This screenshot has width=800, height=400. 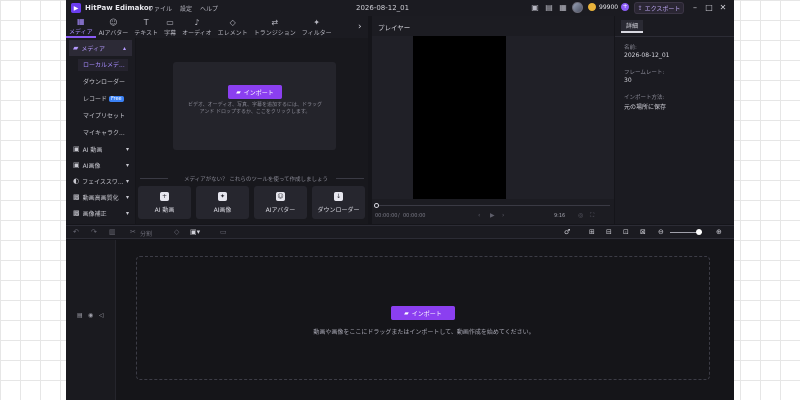 I want to click on link-icon: ⊞, so click(x=592, y=232).